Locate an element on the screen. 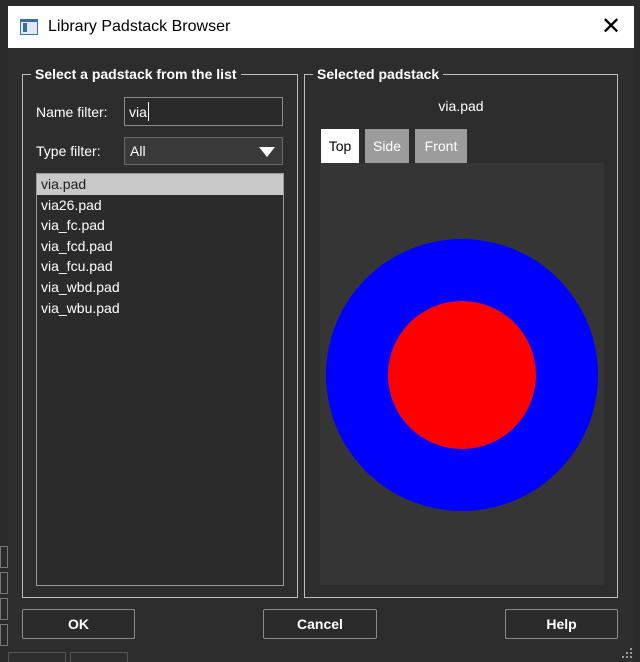  selected-padstack-name: via.pad is located at coordinates (461, 106).